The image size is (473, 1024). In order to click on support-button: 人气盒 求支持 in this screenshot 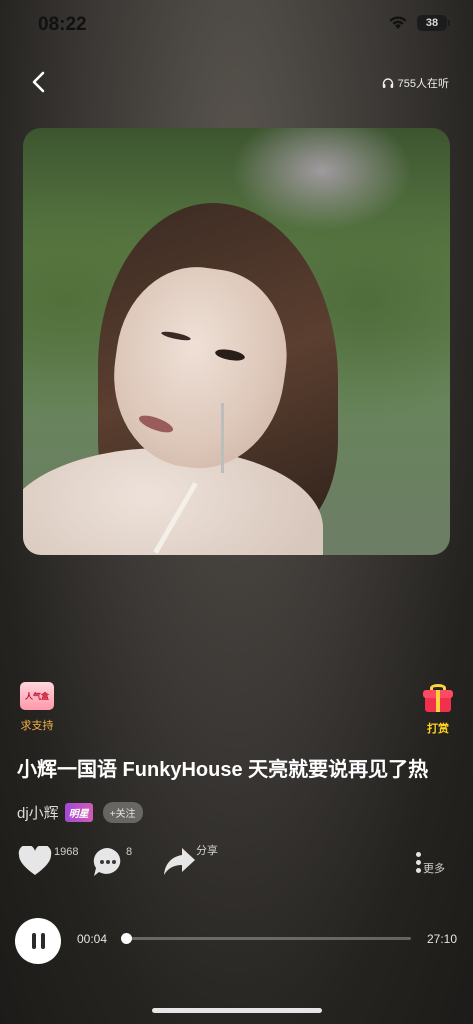, I will do `click(37, 707)`.